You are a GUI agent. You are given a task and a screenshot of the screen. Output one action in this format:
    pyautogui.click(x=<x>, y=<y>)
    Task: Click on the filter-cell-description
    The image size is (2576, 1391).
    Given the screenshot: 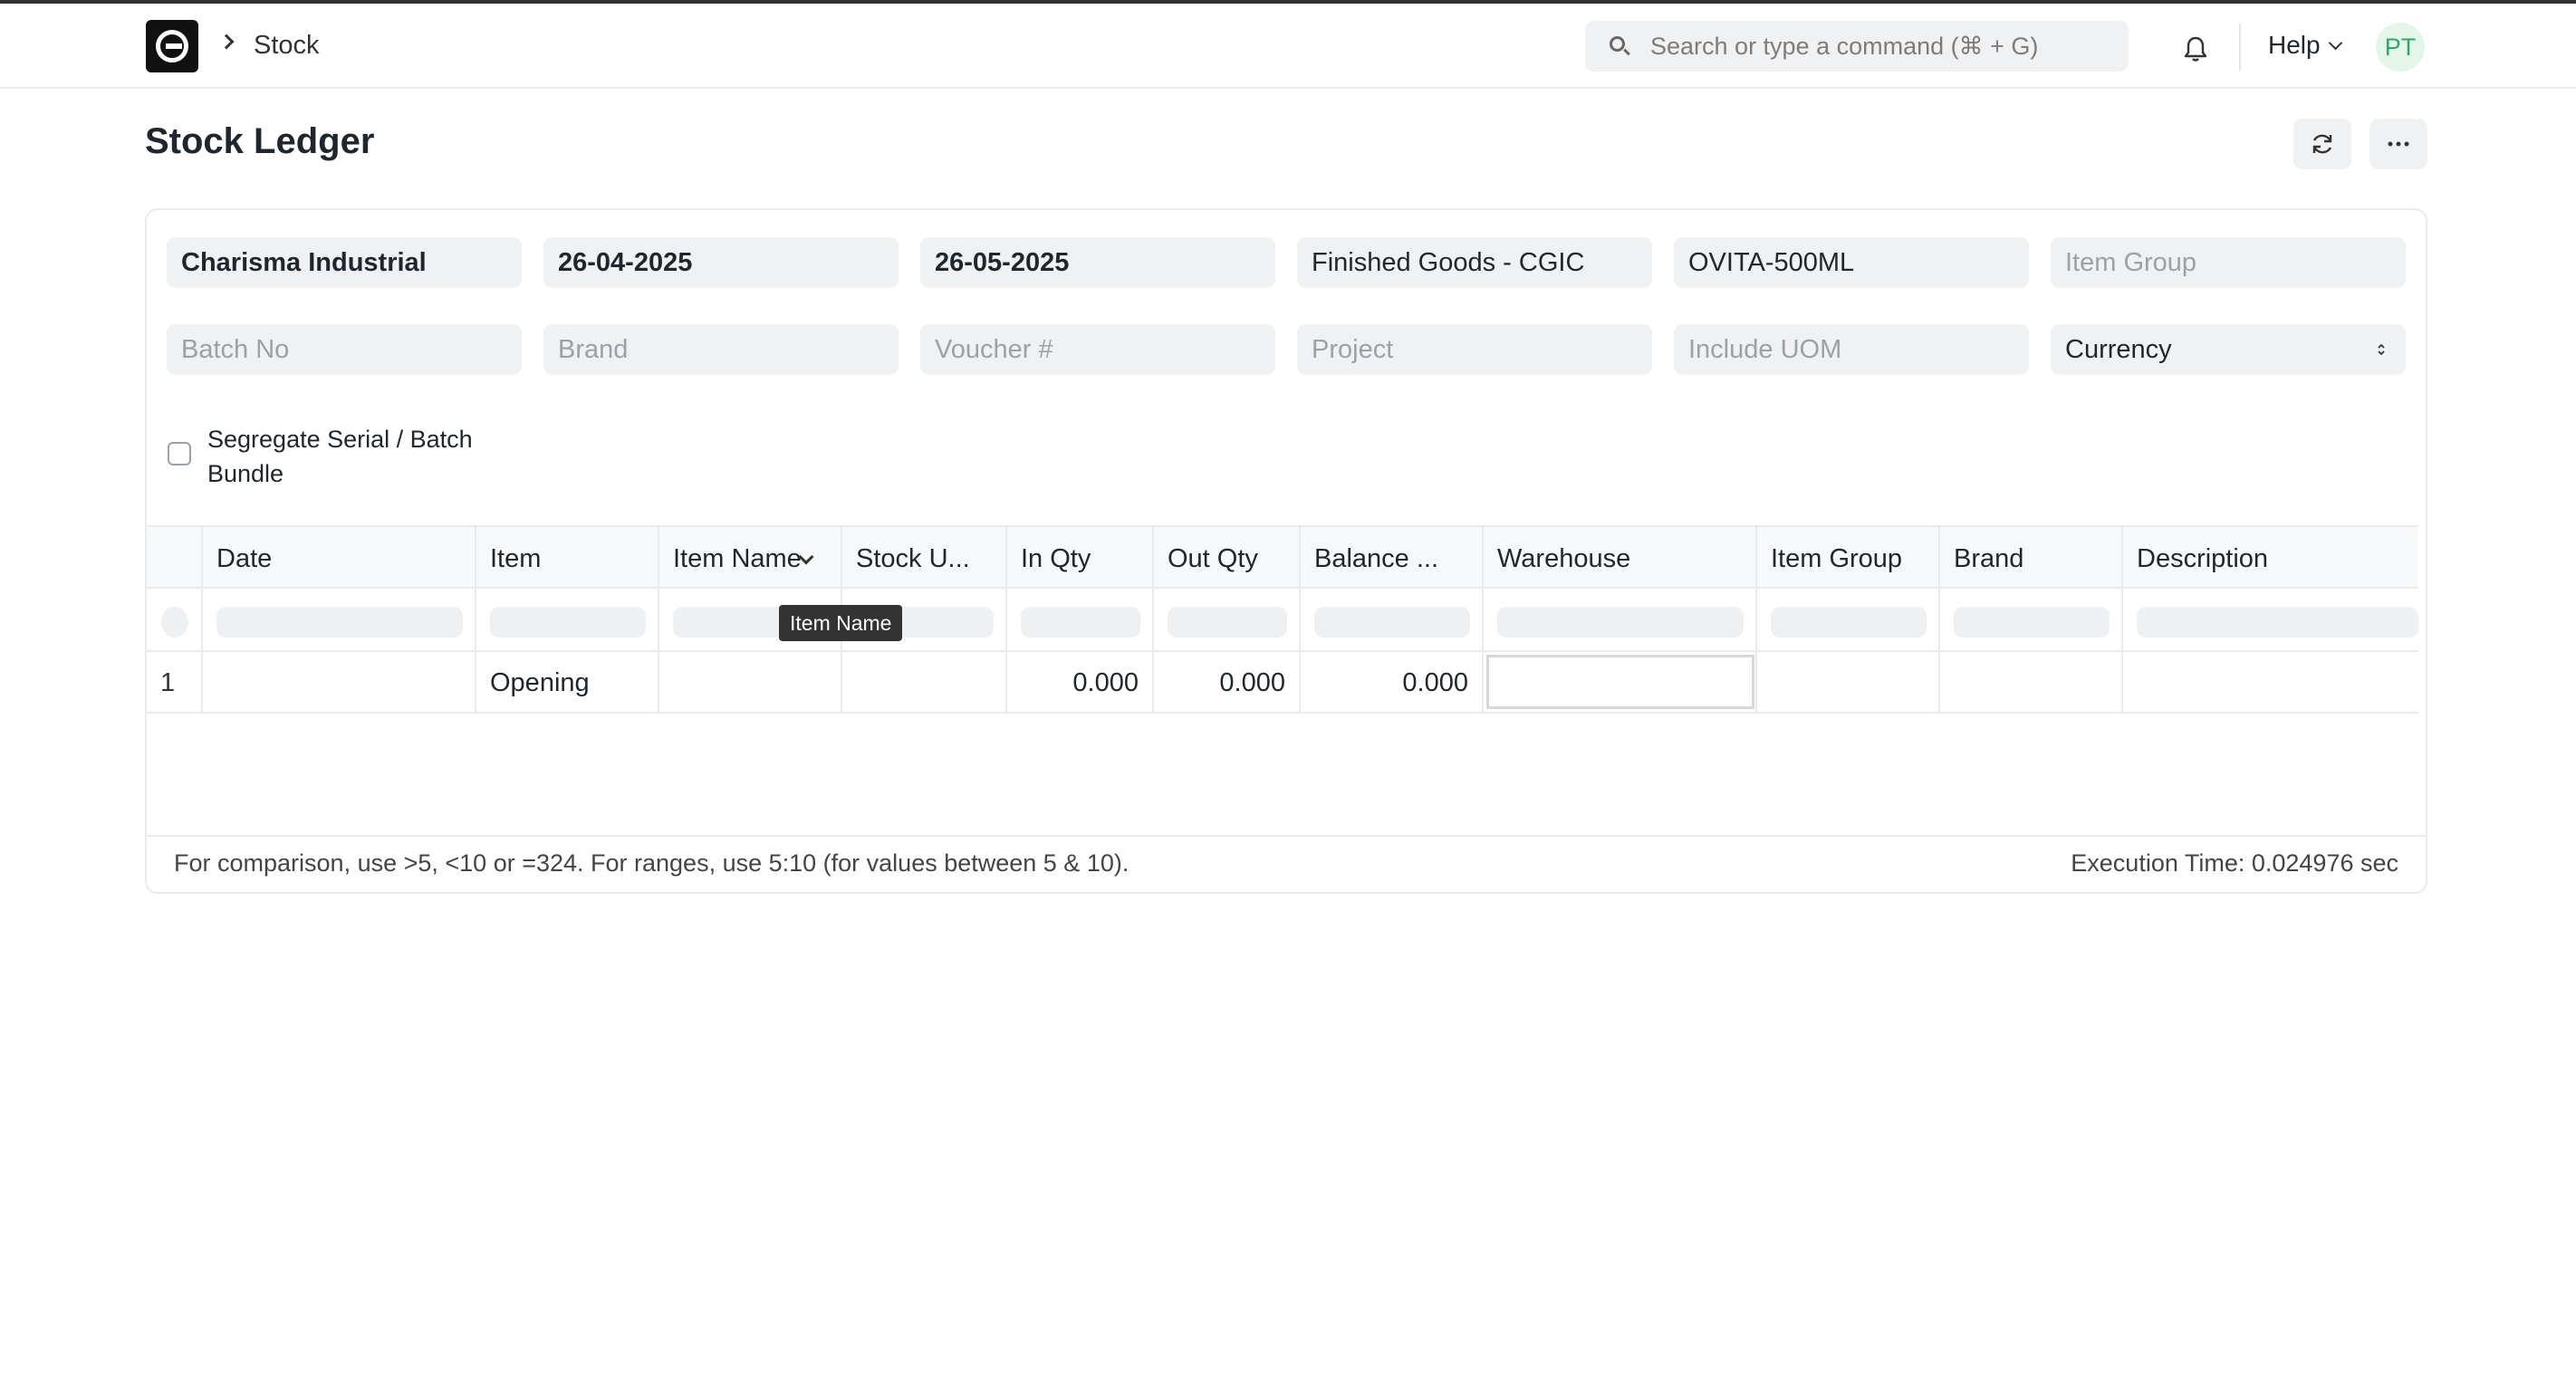 What is the action you would take?
    pyautogui.click(x=2270, y=619)
    